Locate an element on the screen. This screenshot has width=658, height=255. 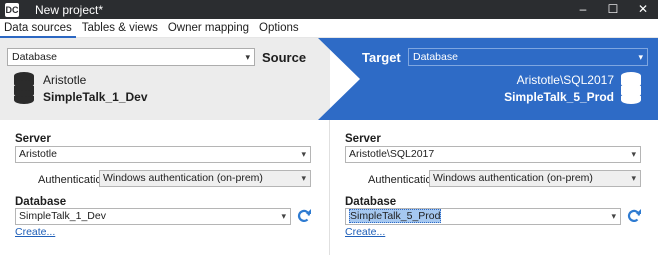
source-server-value: Aristotle is located at coordinates (38, 154).